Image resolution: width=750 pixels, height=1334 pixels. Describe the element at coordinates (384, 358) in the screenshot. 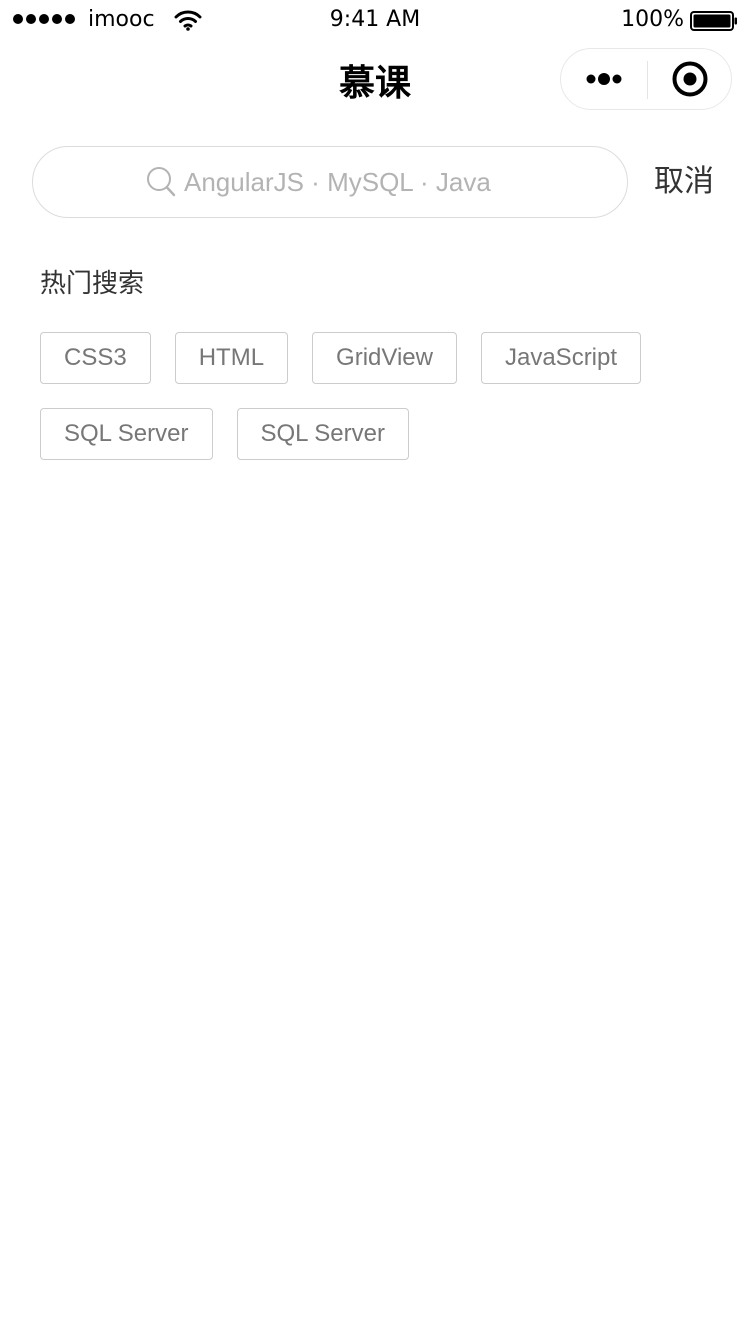

I see `hot-search-tag: GridView` at that location.